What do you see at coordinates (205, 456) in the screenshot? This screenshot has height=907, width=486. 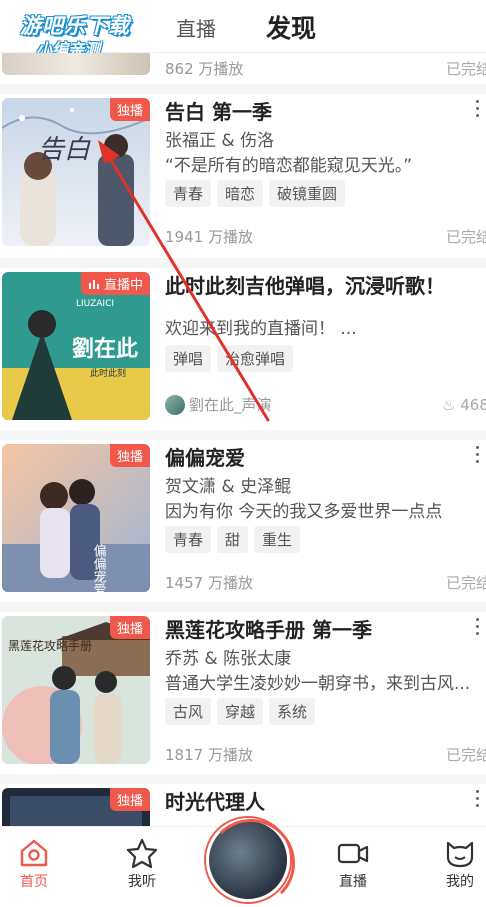 I see `item-title: 偏偏宠爱` at bounding box center [205, 456].